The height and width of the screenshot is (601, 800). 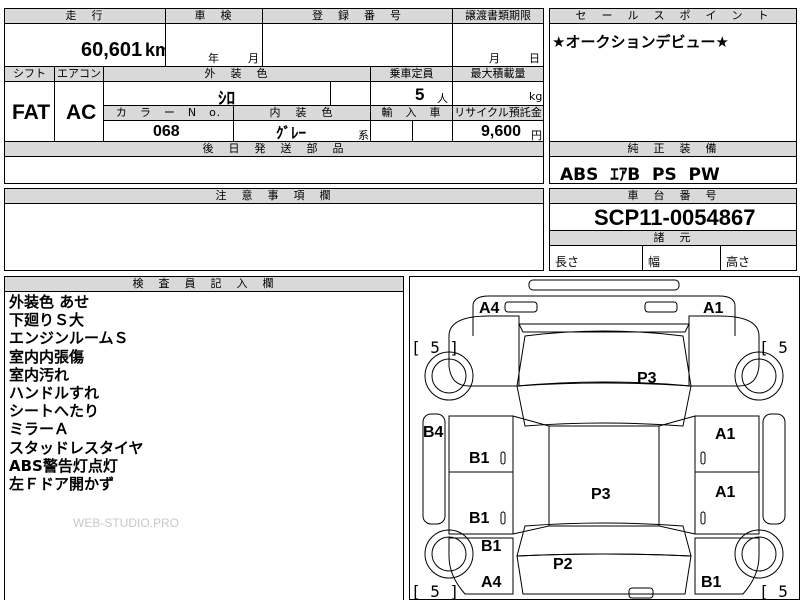 I want to click on transfer-cell: 月 日, so click(x=498, y=45).